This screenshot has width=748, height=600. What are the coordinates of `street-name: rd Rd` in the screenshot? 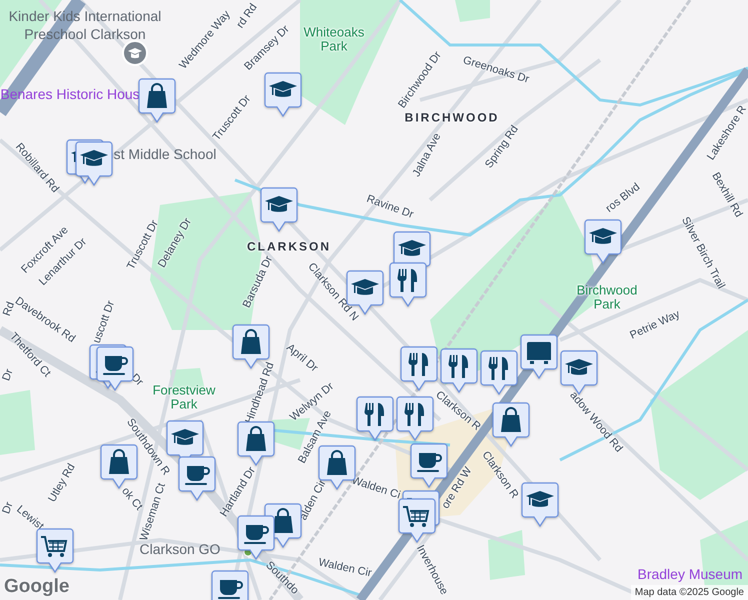 It's located at (247, 16).